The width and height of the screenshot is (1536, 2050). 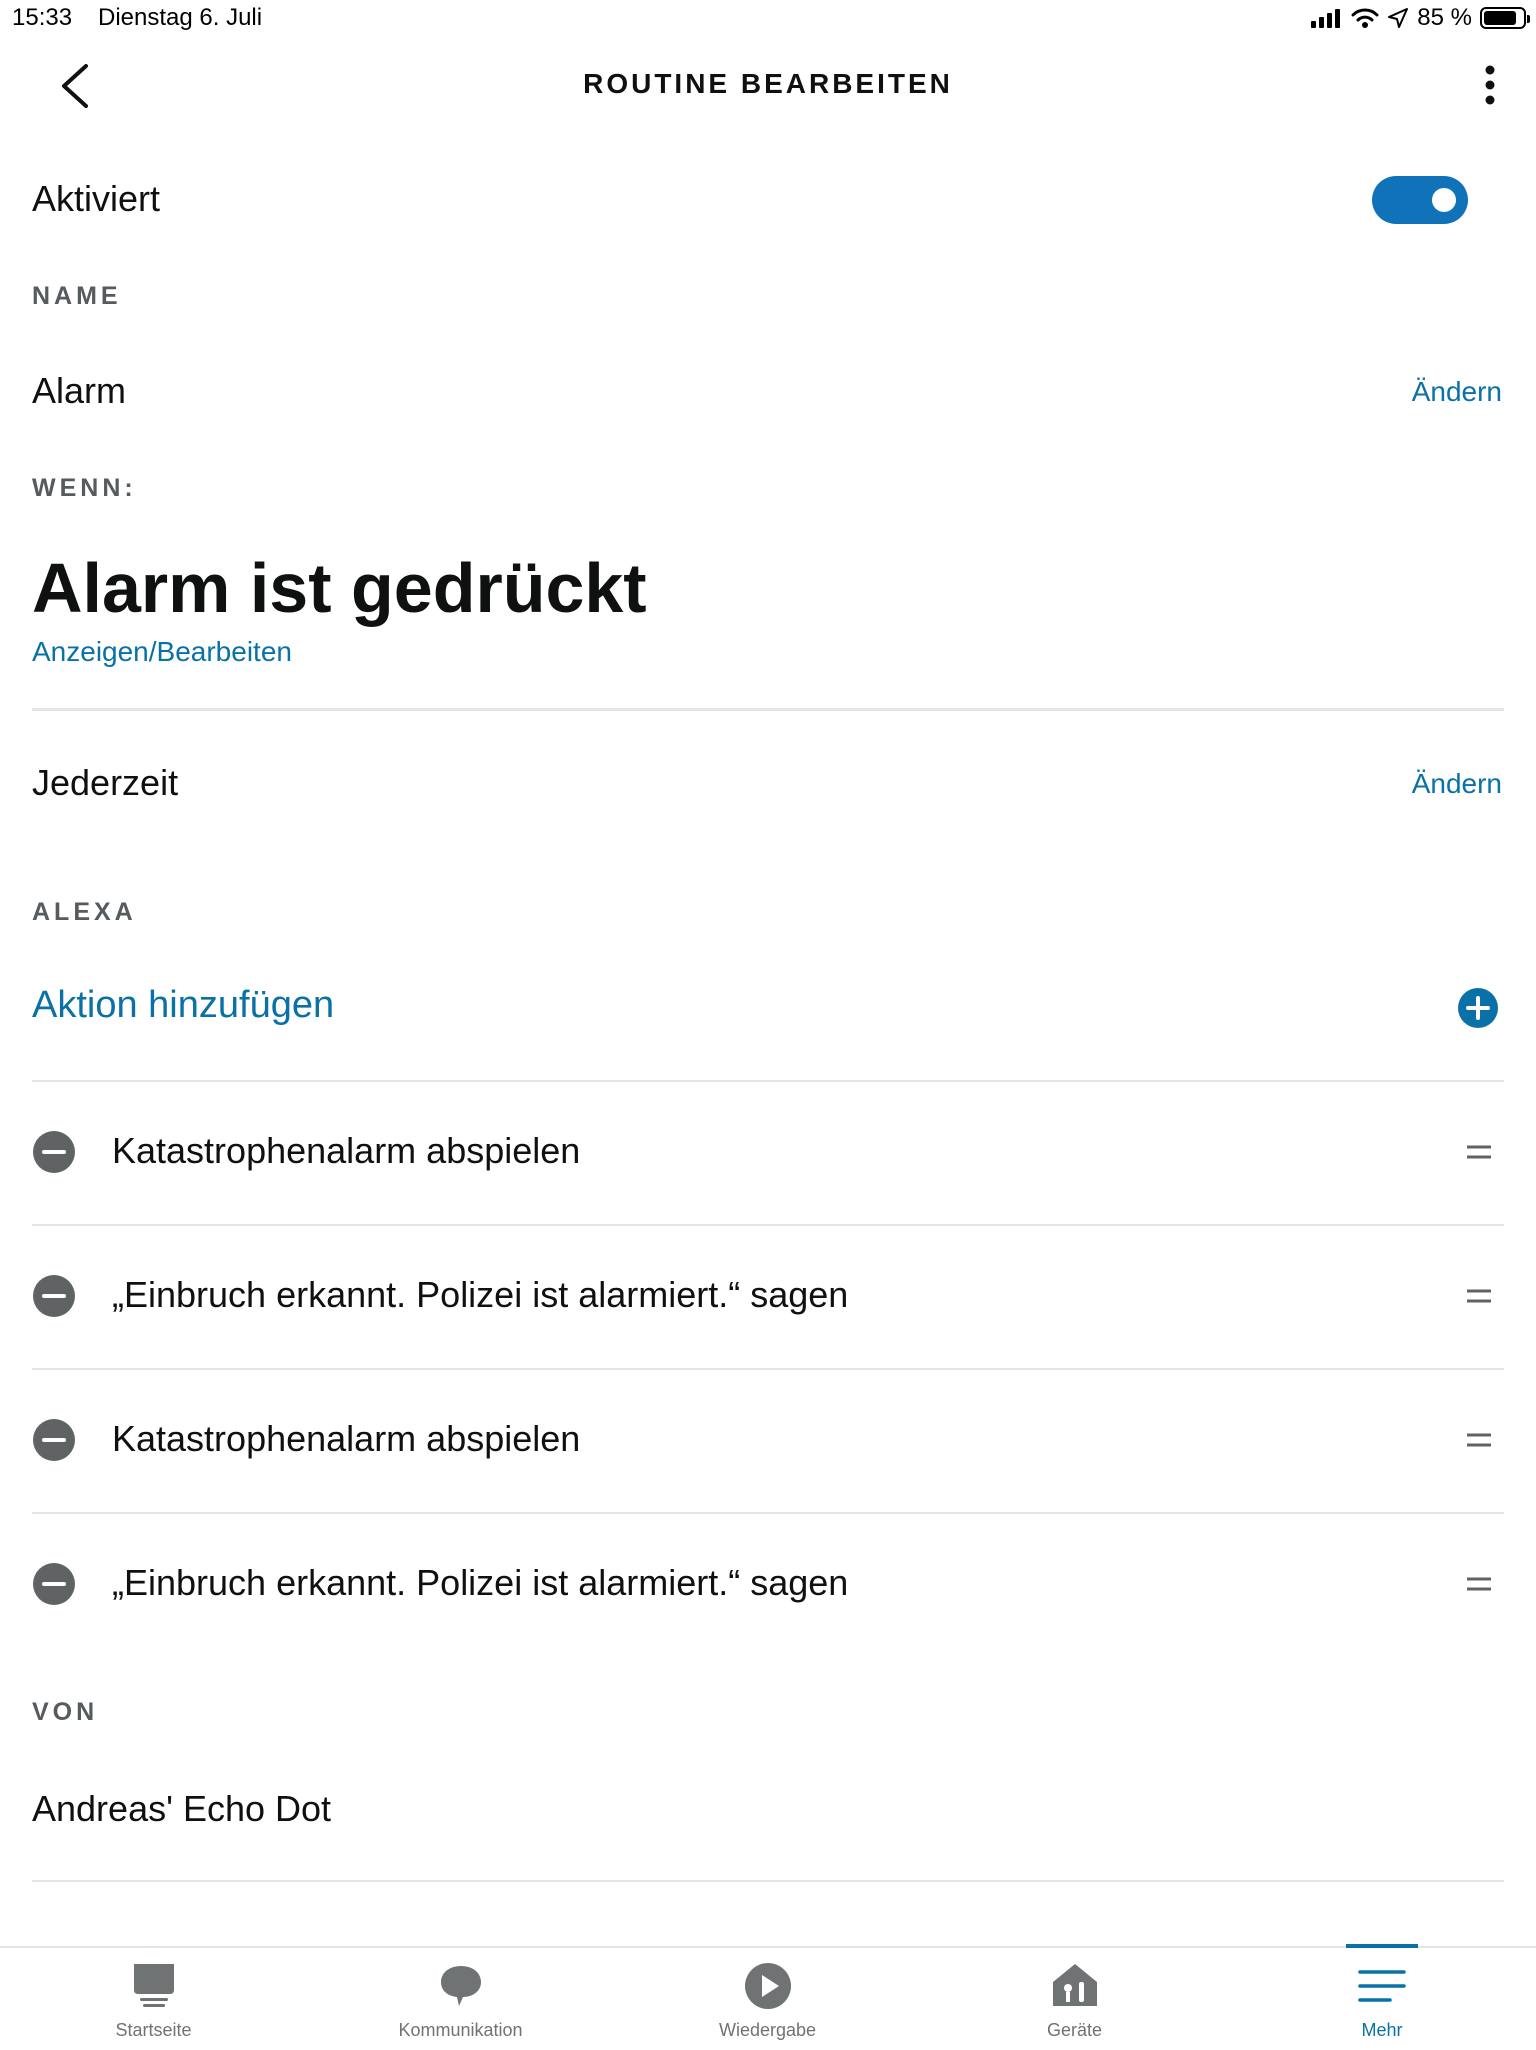 I want to click on change-schedule-link: Ändern, so click(x=1457, y=784).